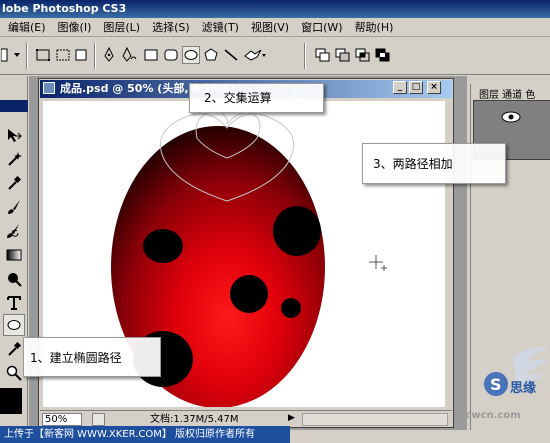 Image resolution: width=550 pixels, height=443 pixels. I want to click on callout-add-paths: 3、两路径相加, so click(434, 163).